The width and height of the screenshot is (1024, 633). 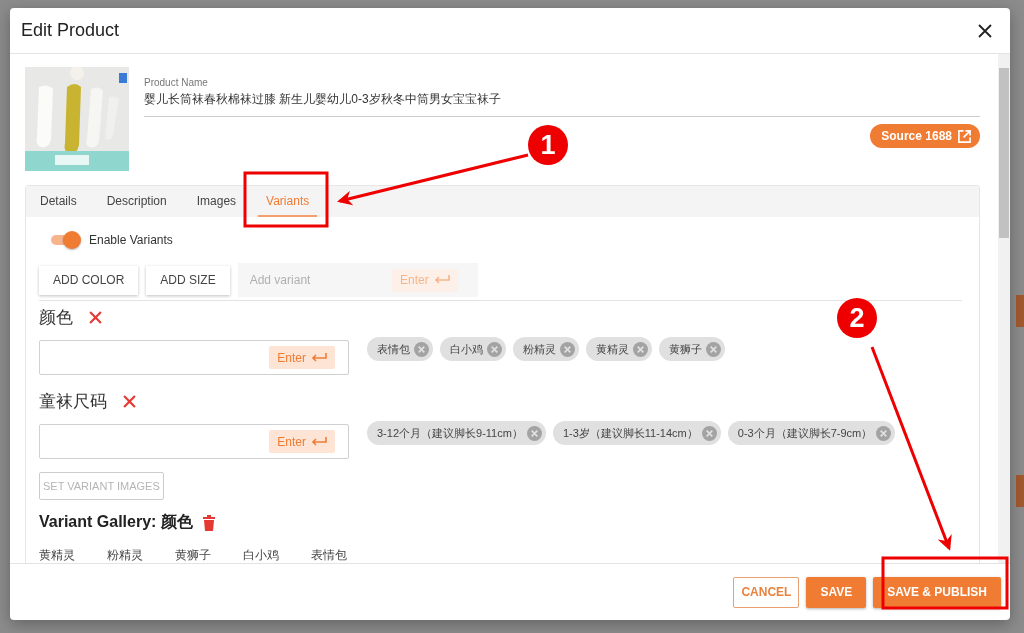 I want to click on toggle-switch, so click(x=65, y=240).